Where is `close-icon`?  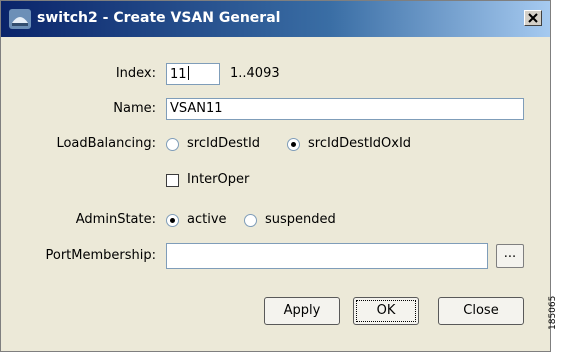 close-icon is located at coordinates (533, 18).